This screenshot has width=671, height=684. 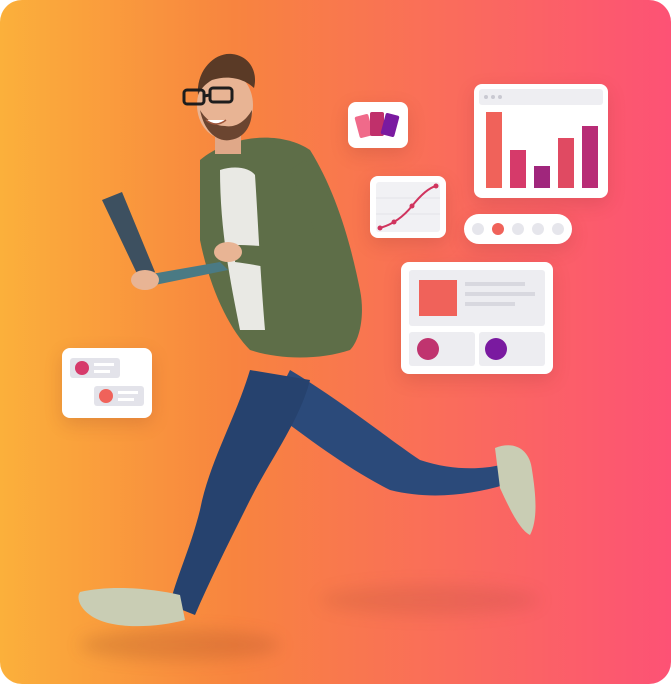 What do you see at coordinates (131, 607) in the screenshot?
I see `left-shoe` at bounding box center [131, 607].